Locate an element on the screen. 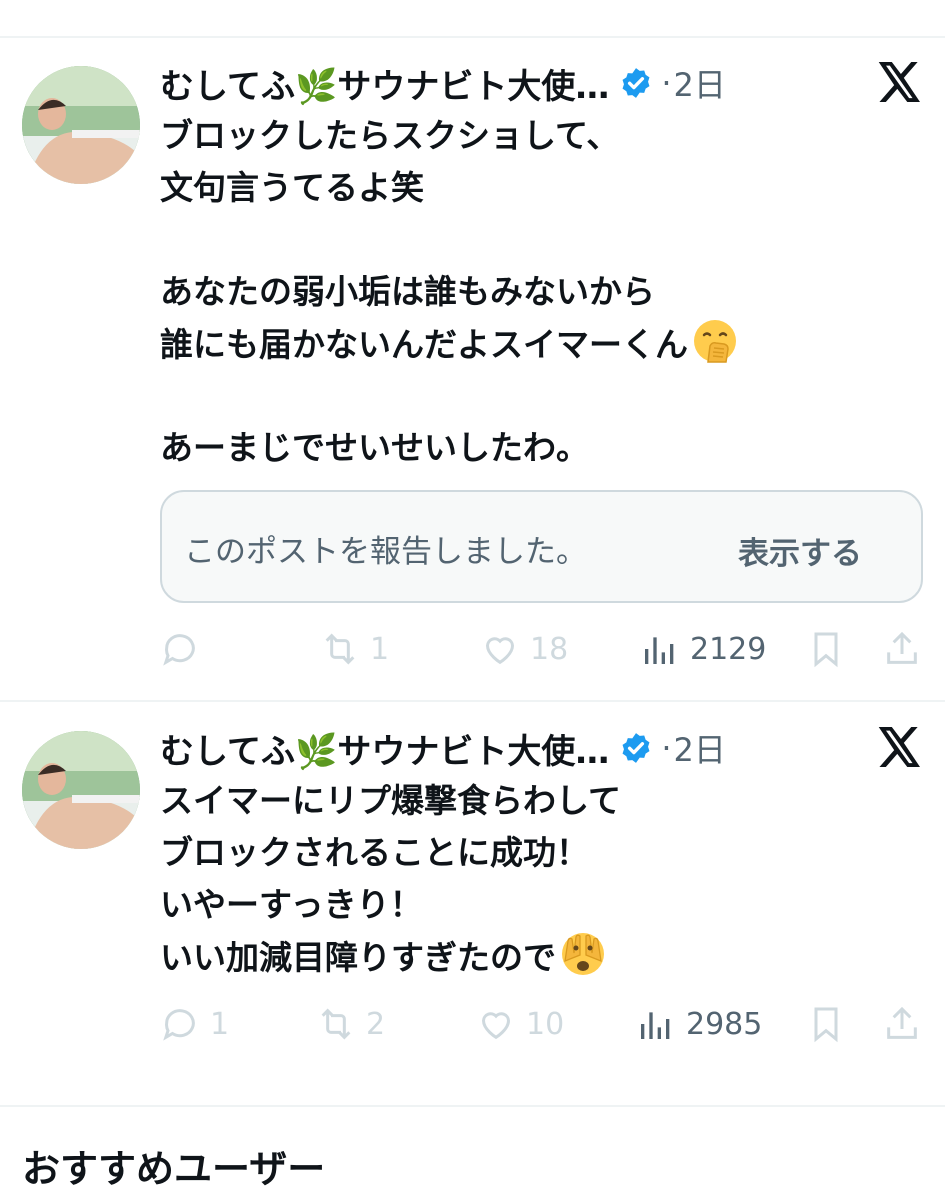 The width and height of the screenshot is (945, 1200). post-line-with-emoji: 誰にも届かないんだよスイマーくん is located at coordinates (449, 344).